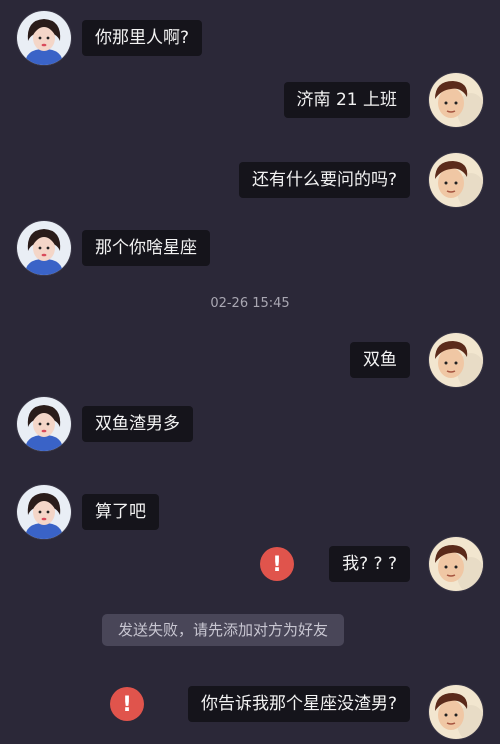  I want to click on message-bubble: 双鱼, so click(380, 360).